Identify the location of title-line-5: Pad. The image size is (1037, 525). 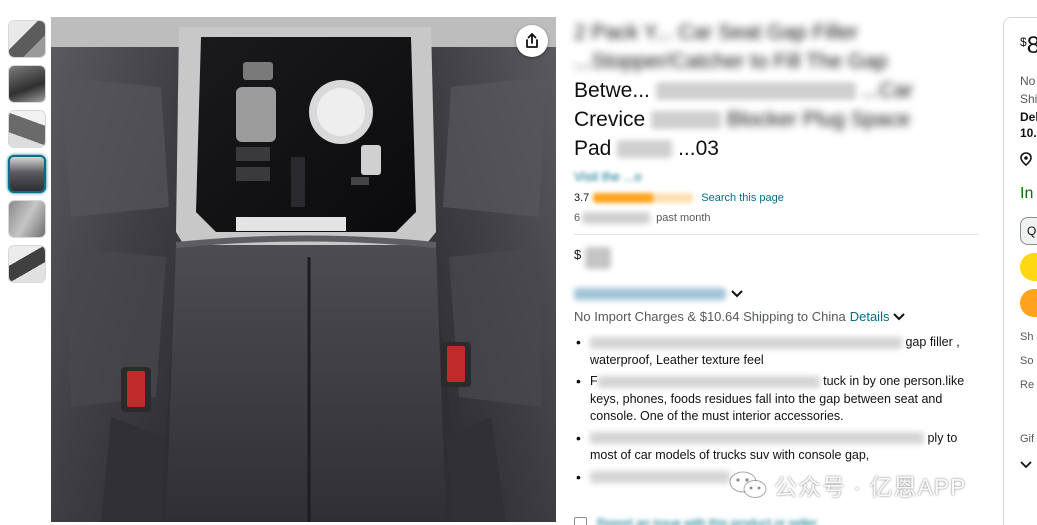
(593, 148).